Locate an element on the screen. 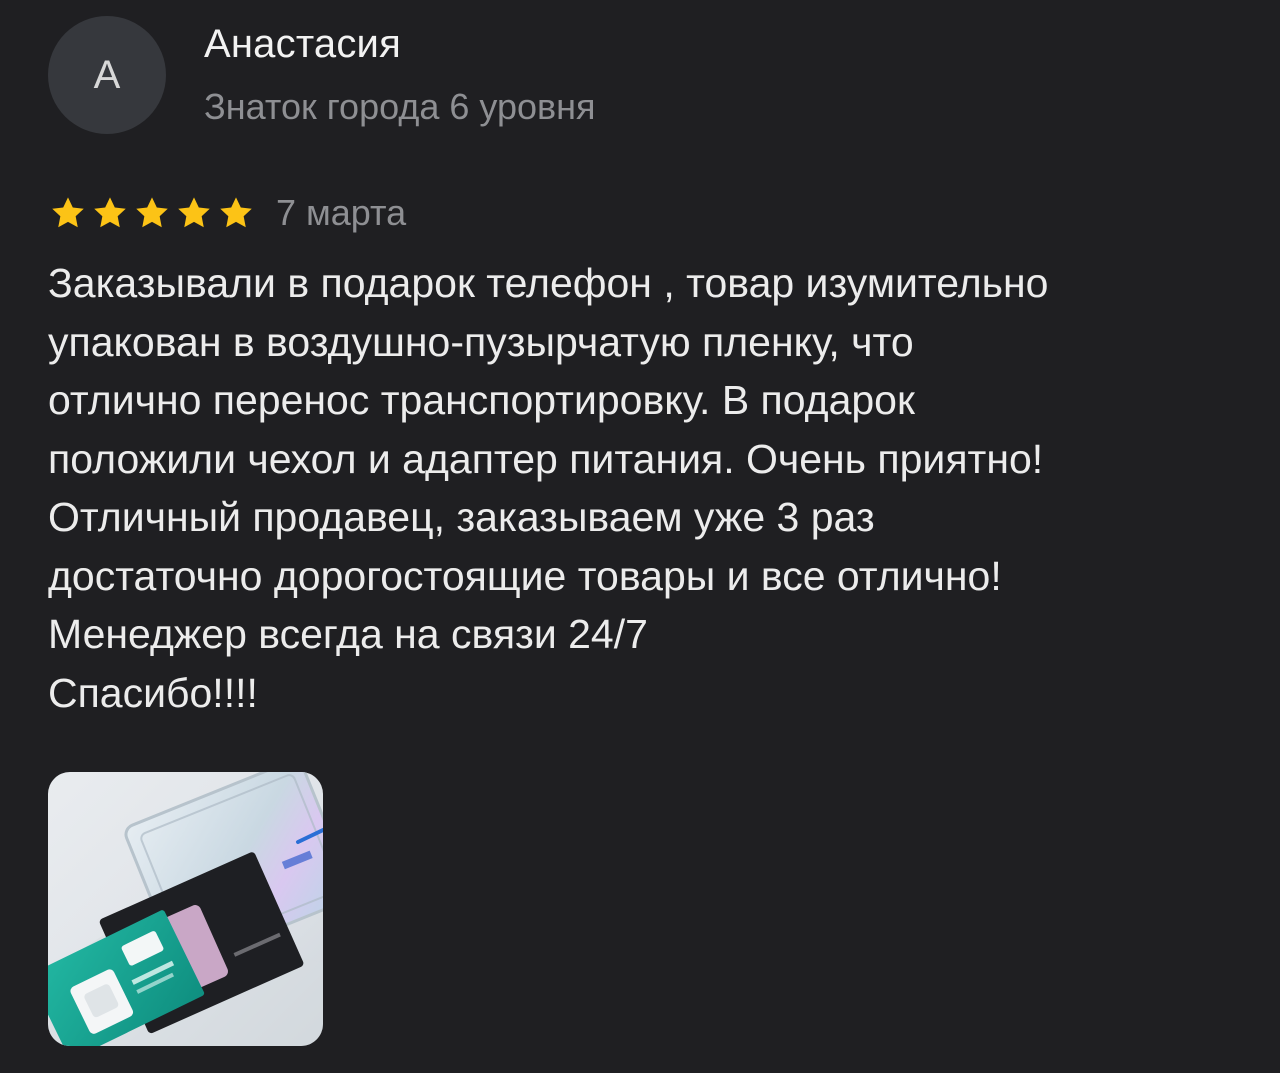  review-meta: 7 марта is located at coordinates (228, 213).